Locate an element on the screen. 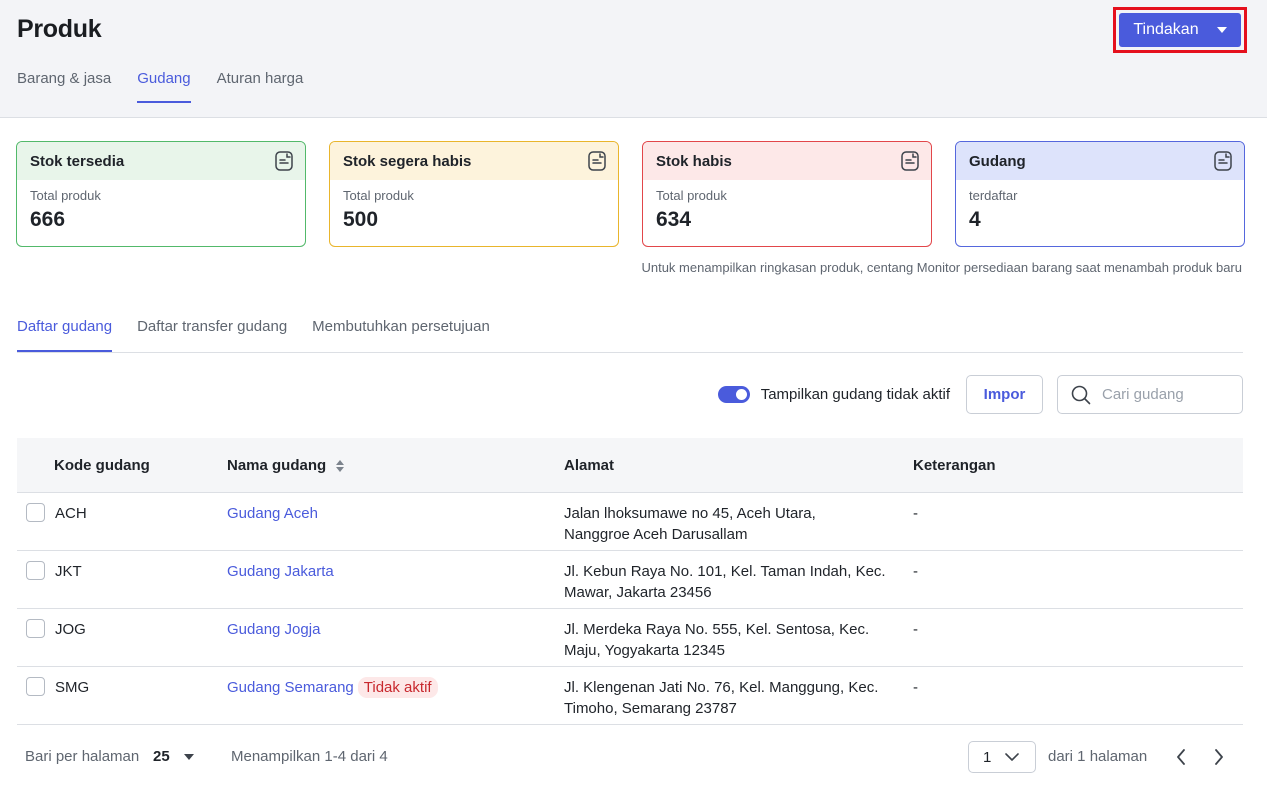  search-input is located at coordinates (1167, 394).